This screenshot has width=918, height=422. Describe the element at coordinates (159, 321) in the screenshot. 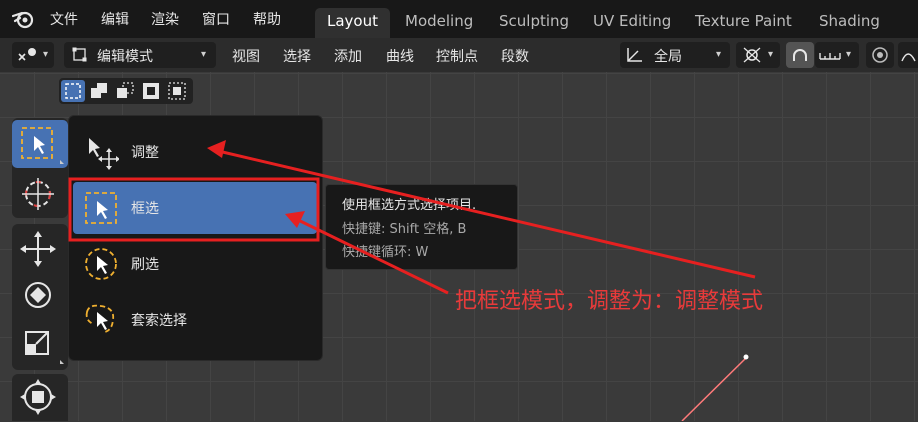

I see `tool-option-label: 套索选择` at that location.